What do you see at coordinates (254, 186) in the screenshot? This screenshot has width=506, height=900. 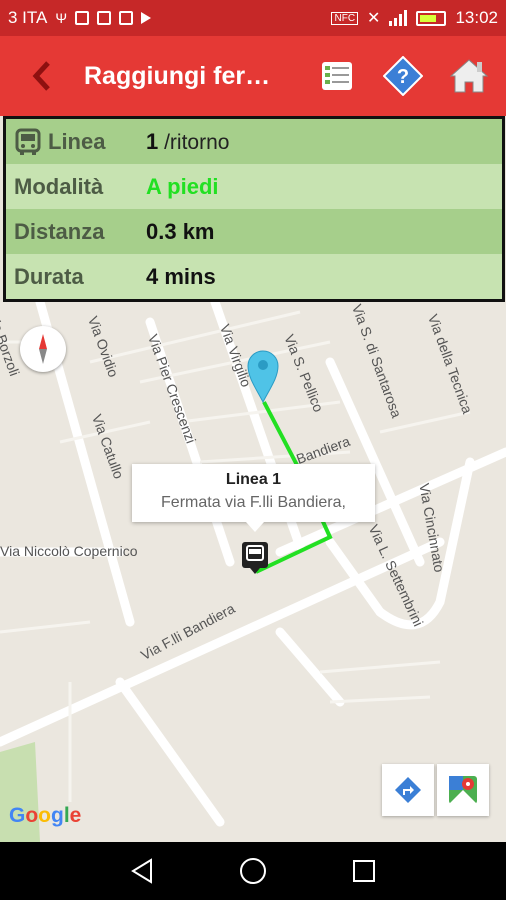 I see `info-row-modalita: Modalità A piedi` at bounding box center [254, 186].